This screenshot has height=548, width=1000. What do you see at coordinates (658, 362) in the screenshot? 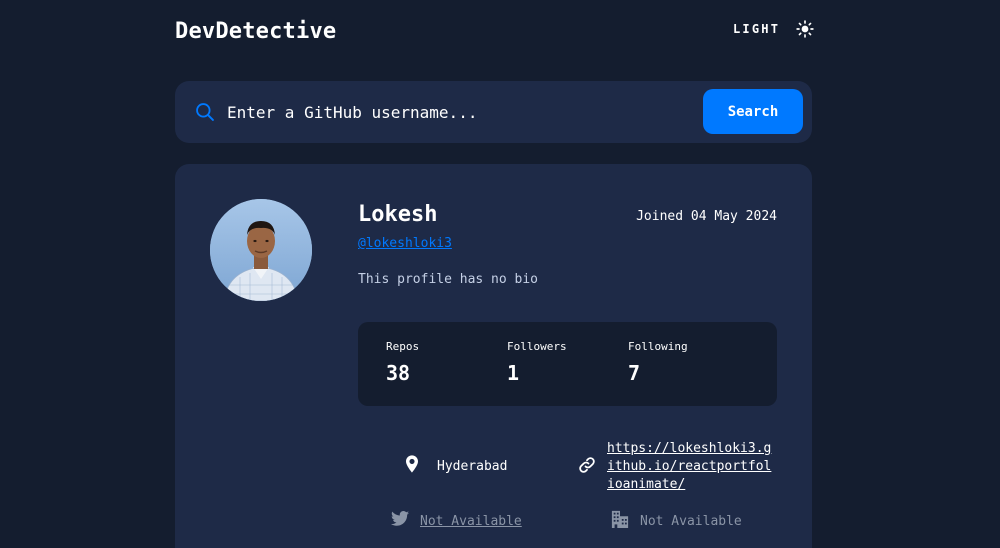
I see `stat-following: Following 7` at bounding box center [658, 362].